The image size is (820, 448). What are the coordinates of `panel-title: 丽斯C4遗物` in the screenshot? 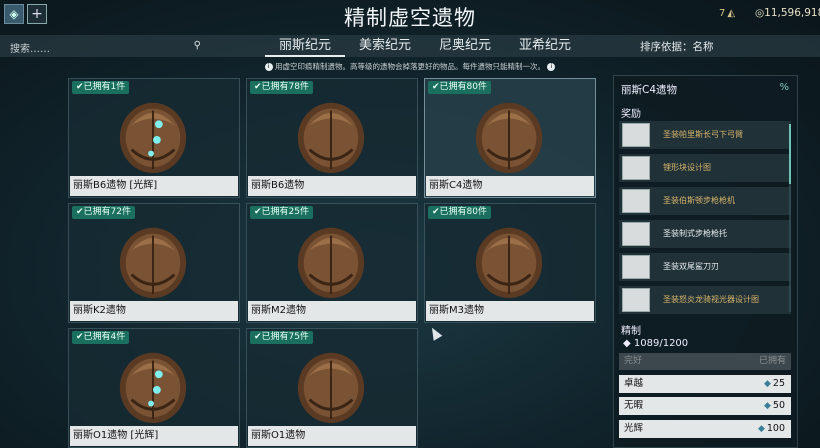 It's located at (649, 90).